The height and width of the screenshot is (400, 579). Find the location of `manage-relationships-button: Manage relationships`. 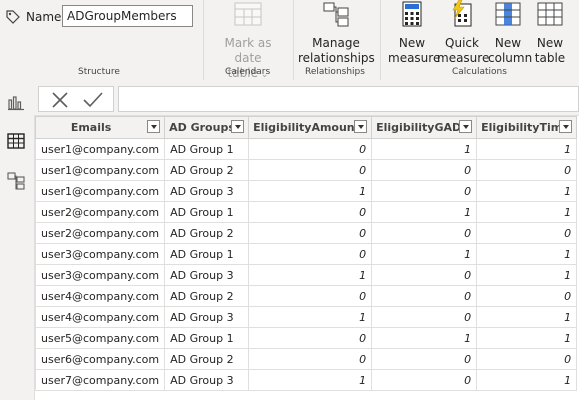

manage-relationships-button: Manage relationships is located at coordinates (336, 33).